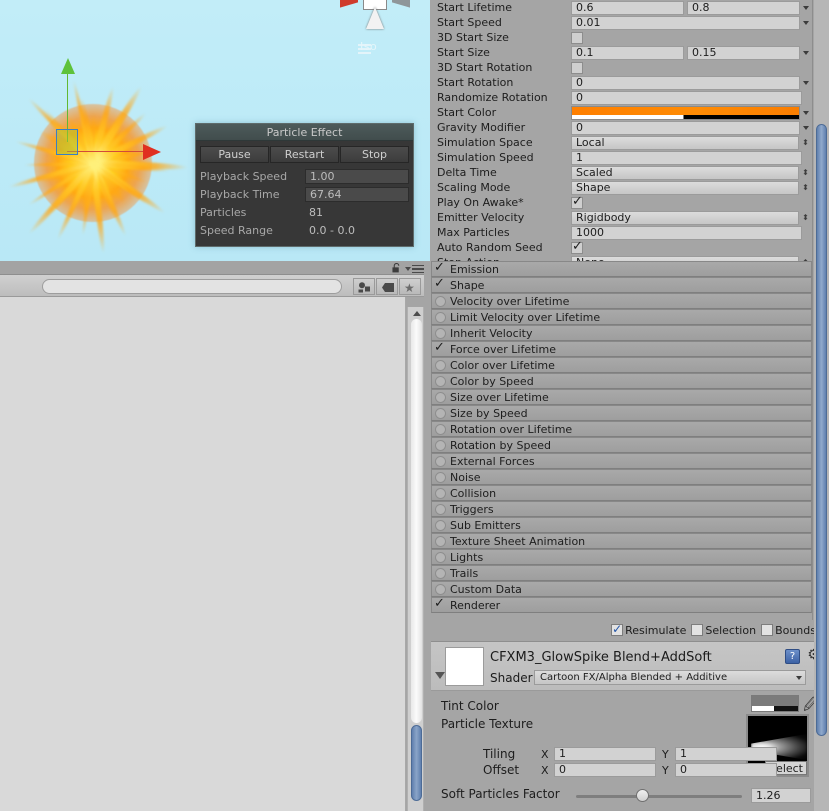  Describe the element at coordinates (621, 397) in the screenshot. I see `module-row: Size over Lifetime` at that location.